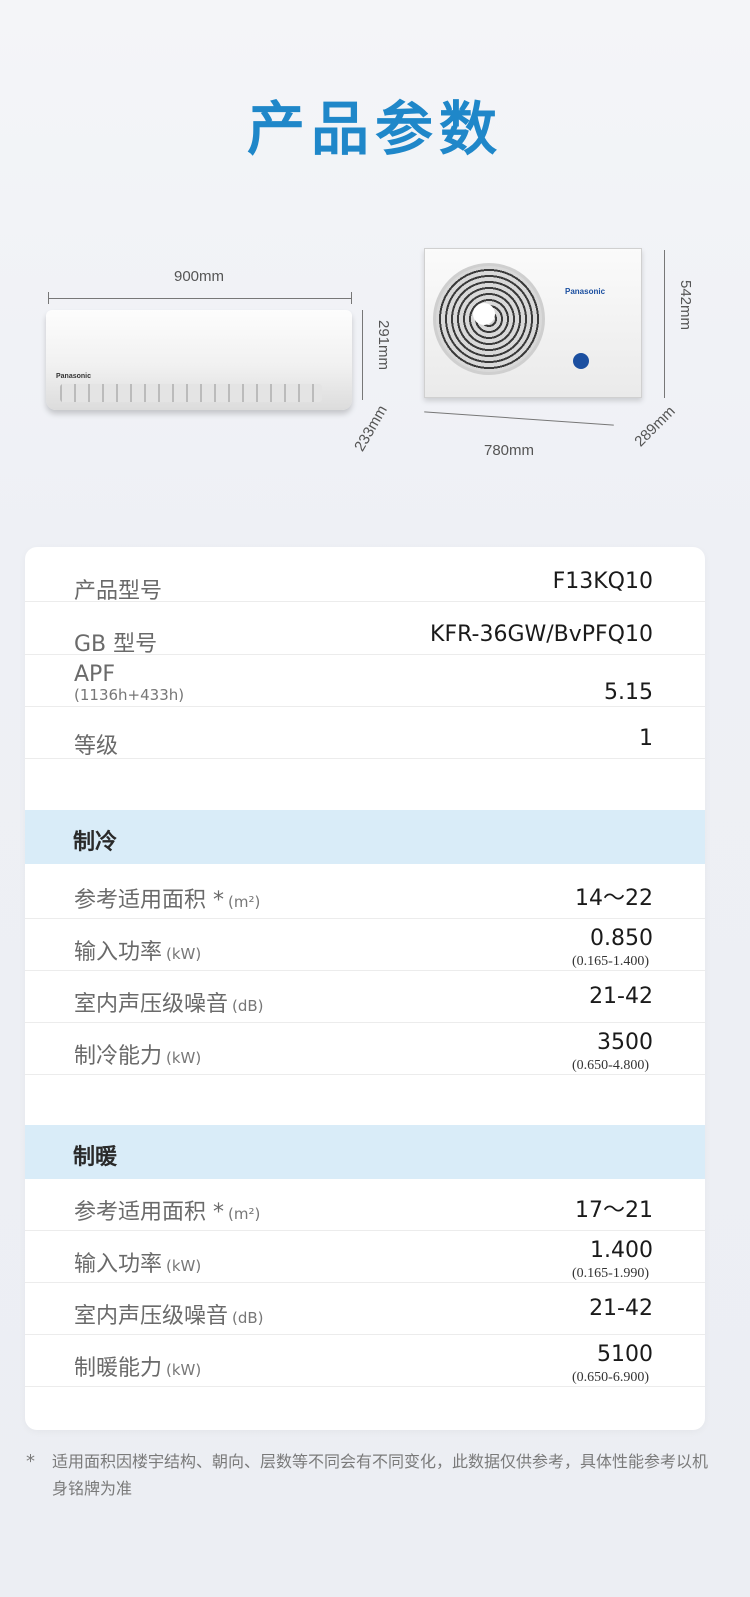  Describe the element at coordinates (581, 361) in the screenshot. I see `brand-emblem` at that location.